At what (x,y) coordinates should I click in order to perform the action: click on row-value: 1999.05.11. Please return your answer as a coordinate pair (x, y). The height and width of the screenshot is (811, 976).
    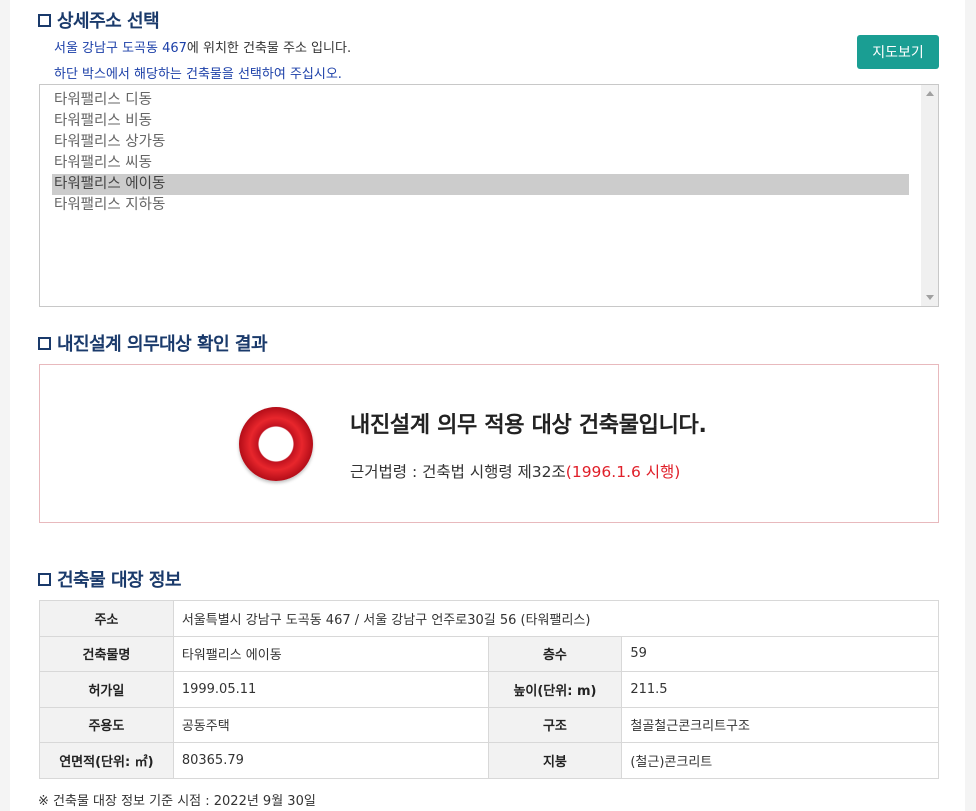
    Looking at the image, I should click on (330, 689).